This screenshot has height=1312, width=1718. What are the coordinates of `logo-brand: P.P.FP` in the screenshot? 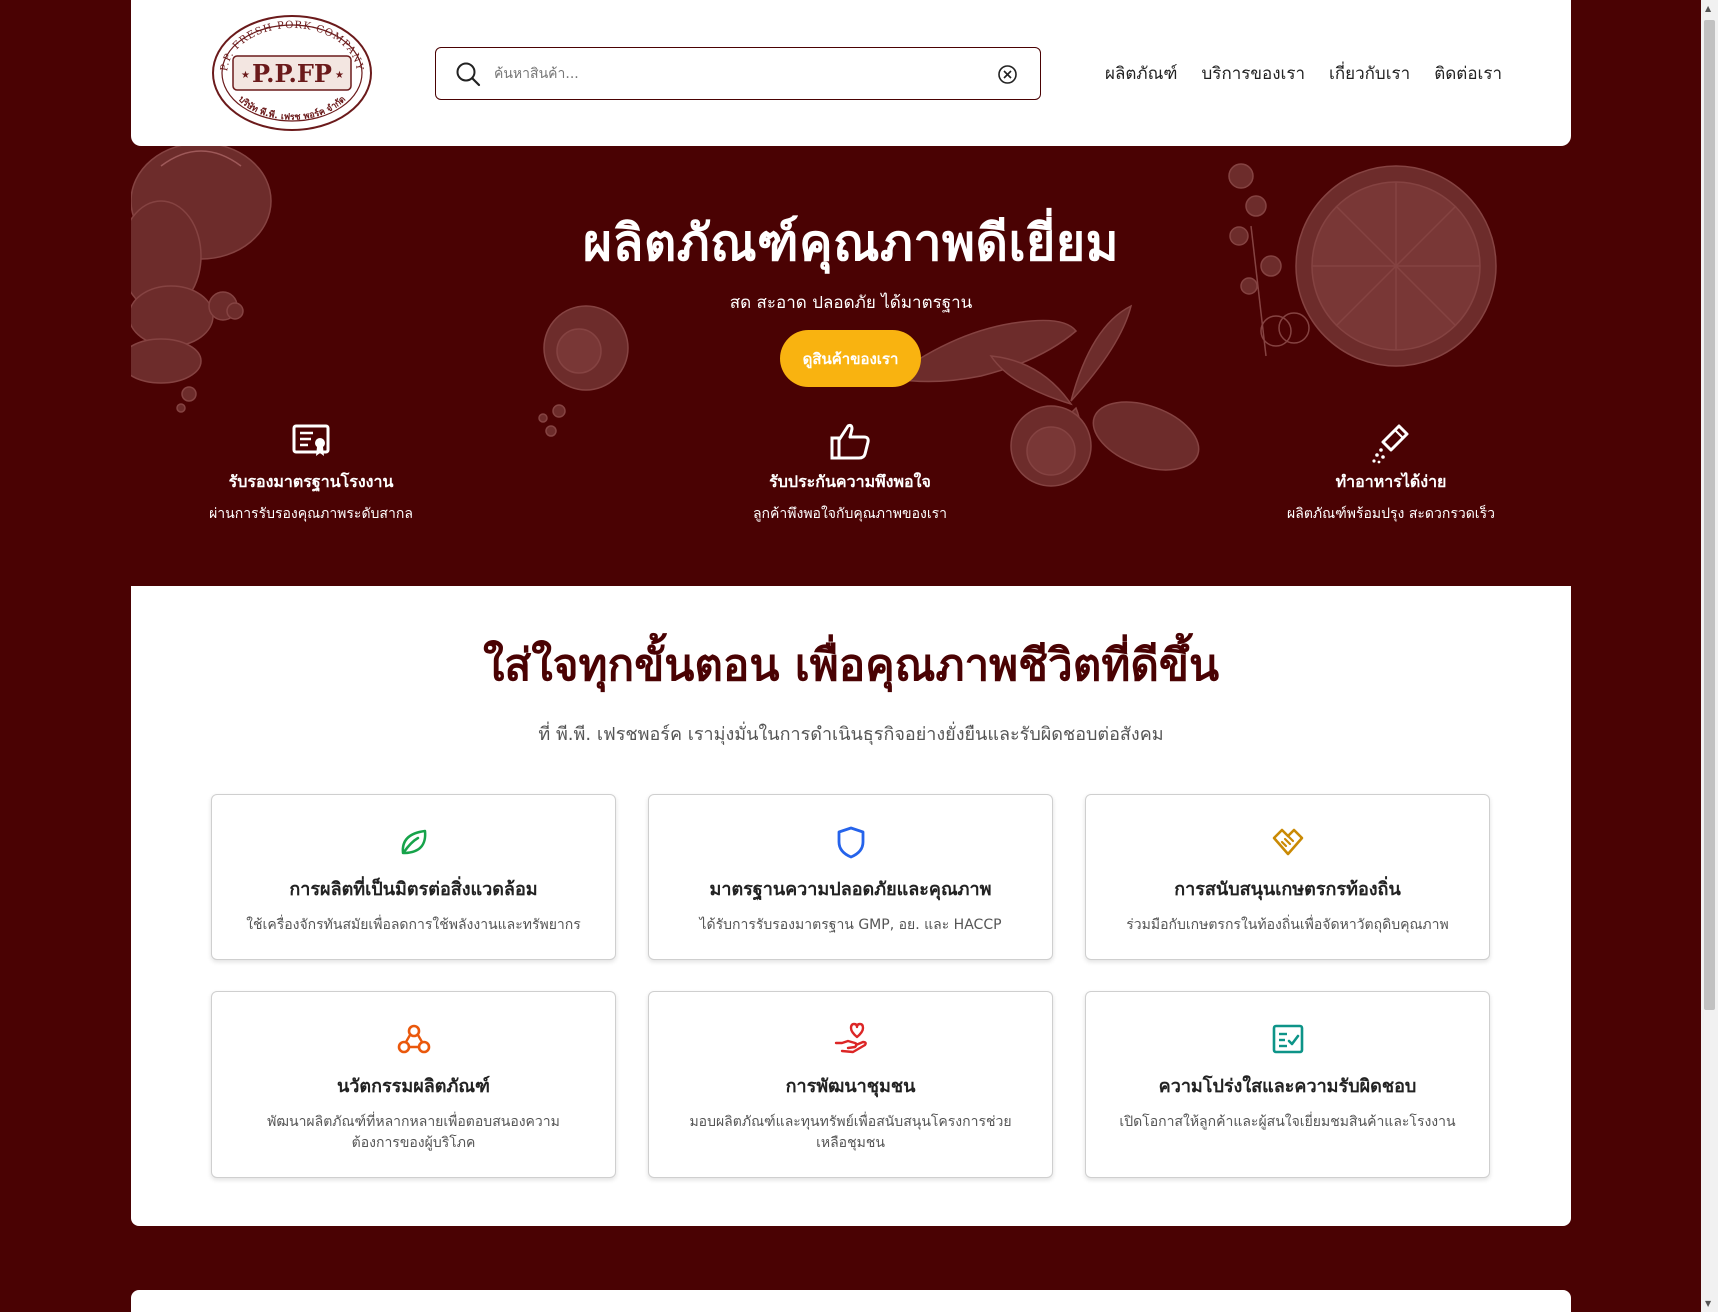 It's located at (292, 73).